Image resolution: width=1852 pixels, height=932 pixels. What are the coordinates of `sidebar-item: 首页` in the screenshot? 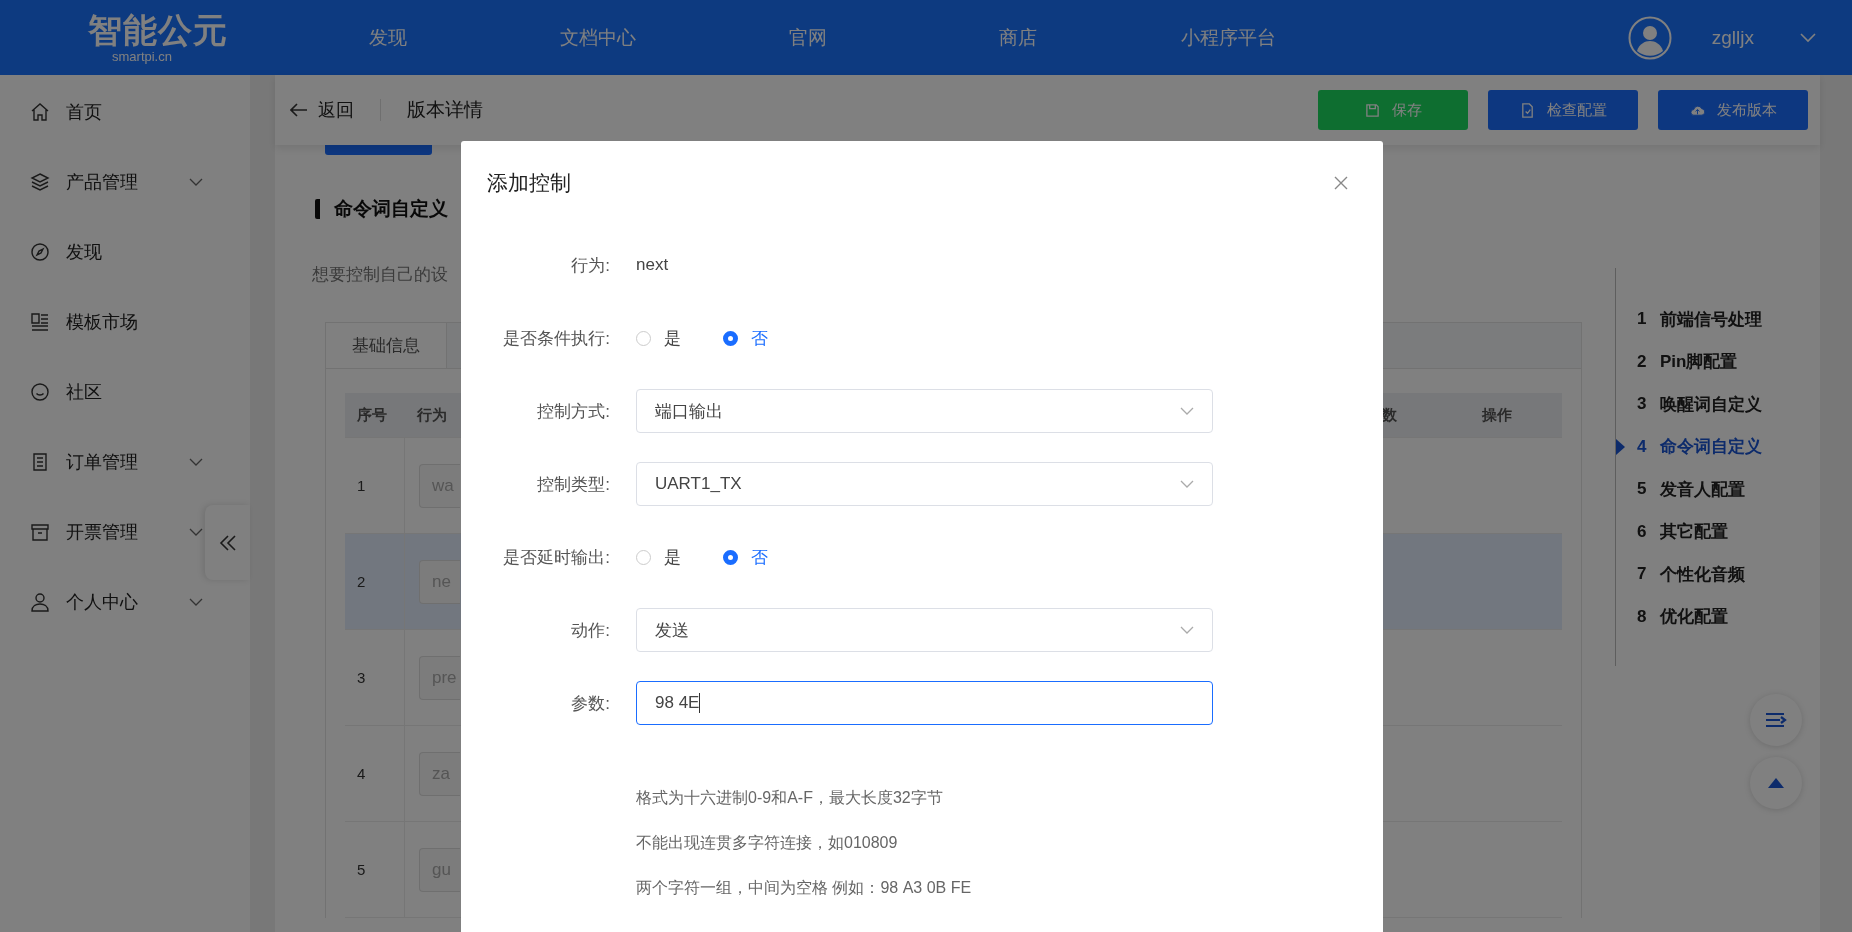 It's located at (102, 112).